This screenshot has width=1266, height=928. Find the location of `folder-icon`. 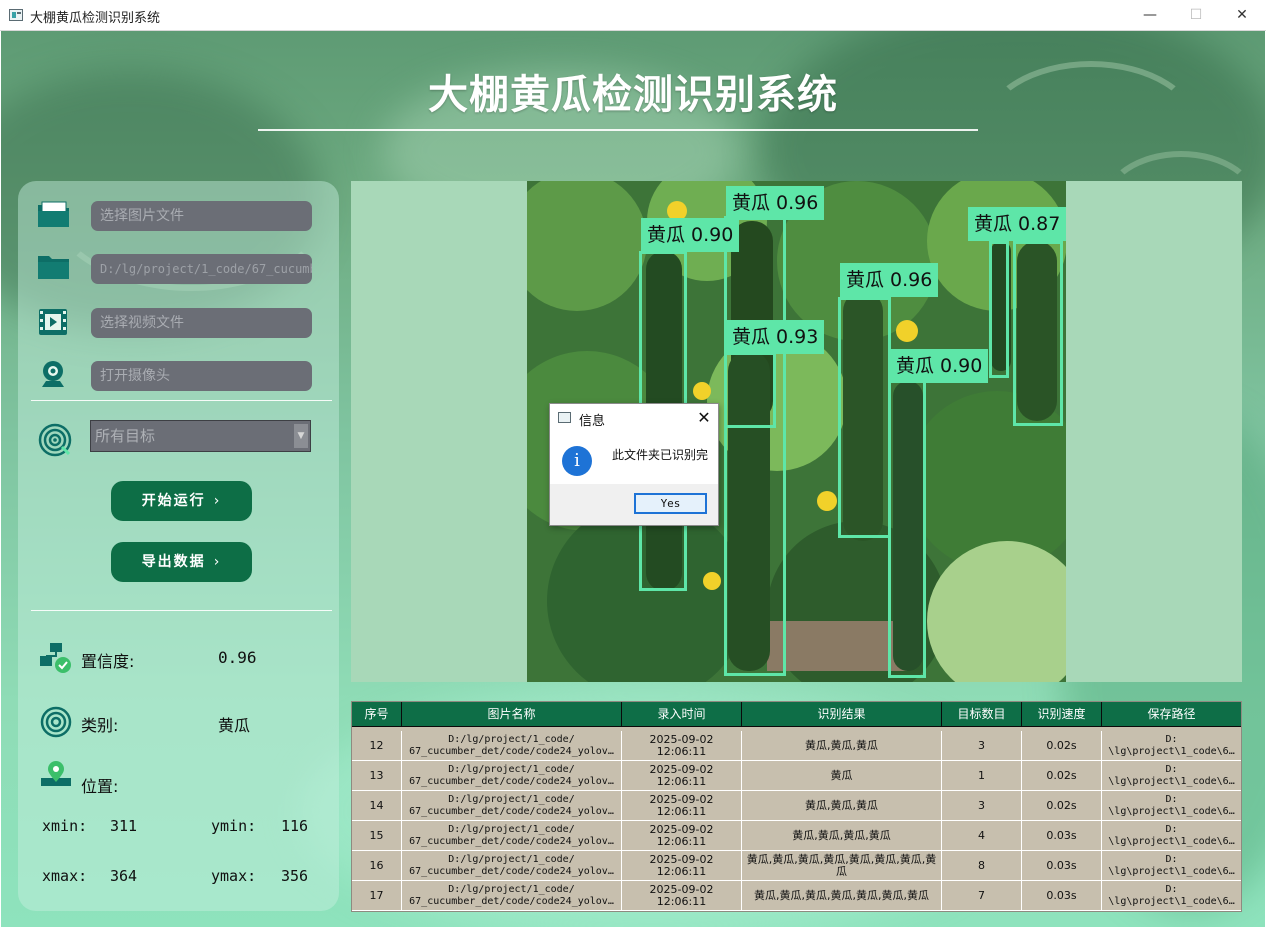

folder-icon is located at coordinates (54, 267).